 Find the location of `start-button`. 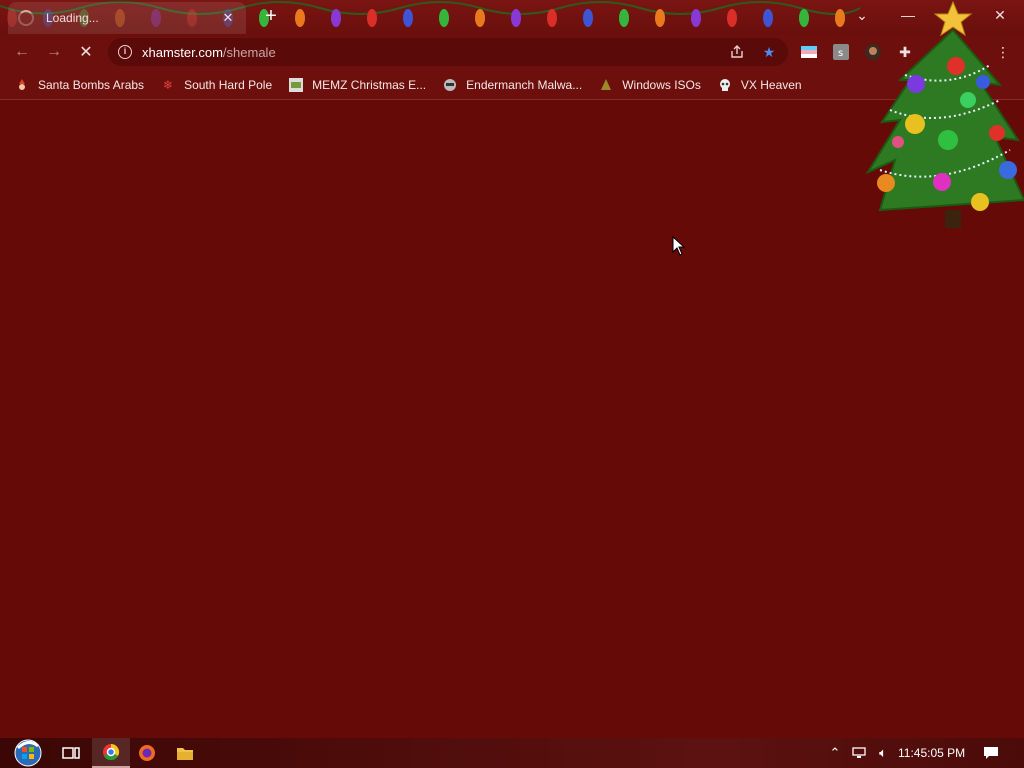

start-button is located at coordinates (28, 753).